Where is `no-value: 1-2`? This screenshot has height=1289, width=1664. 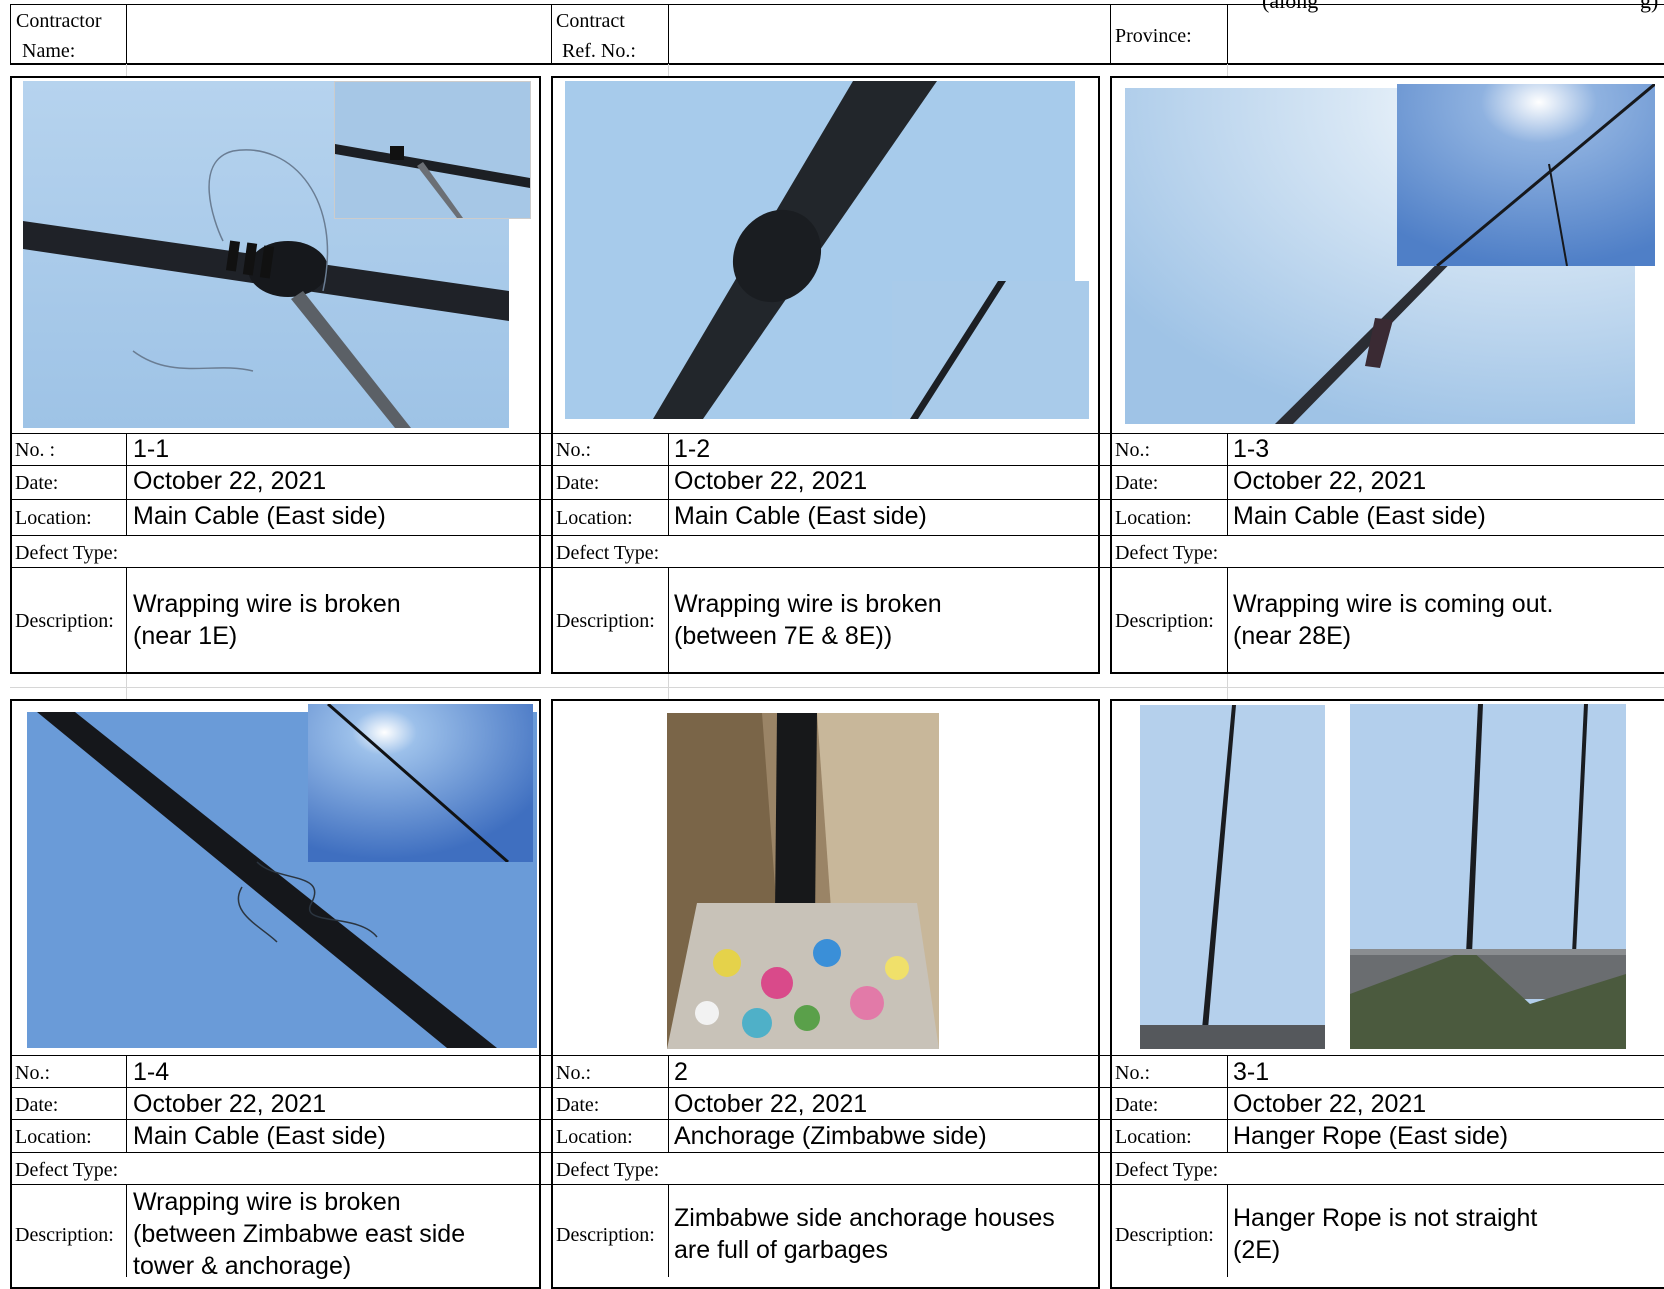 no-value: 1-2 is located at coordinates (692, 449).